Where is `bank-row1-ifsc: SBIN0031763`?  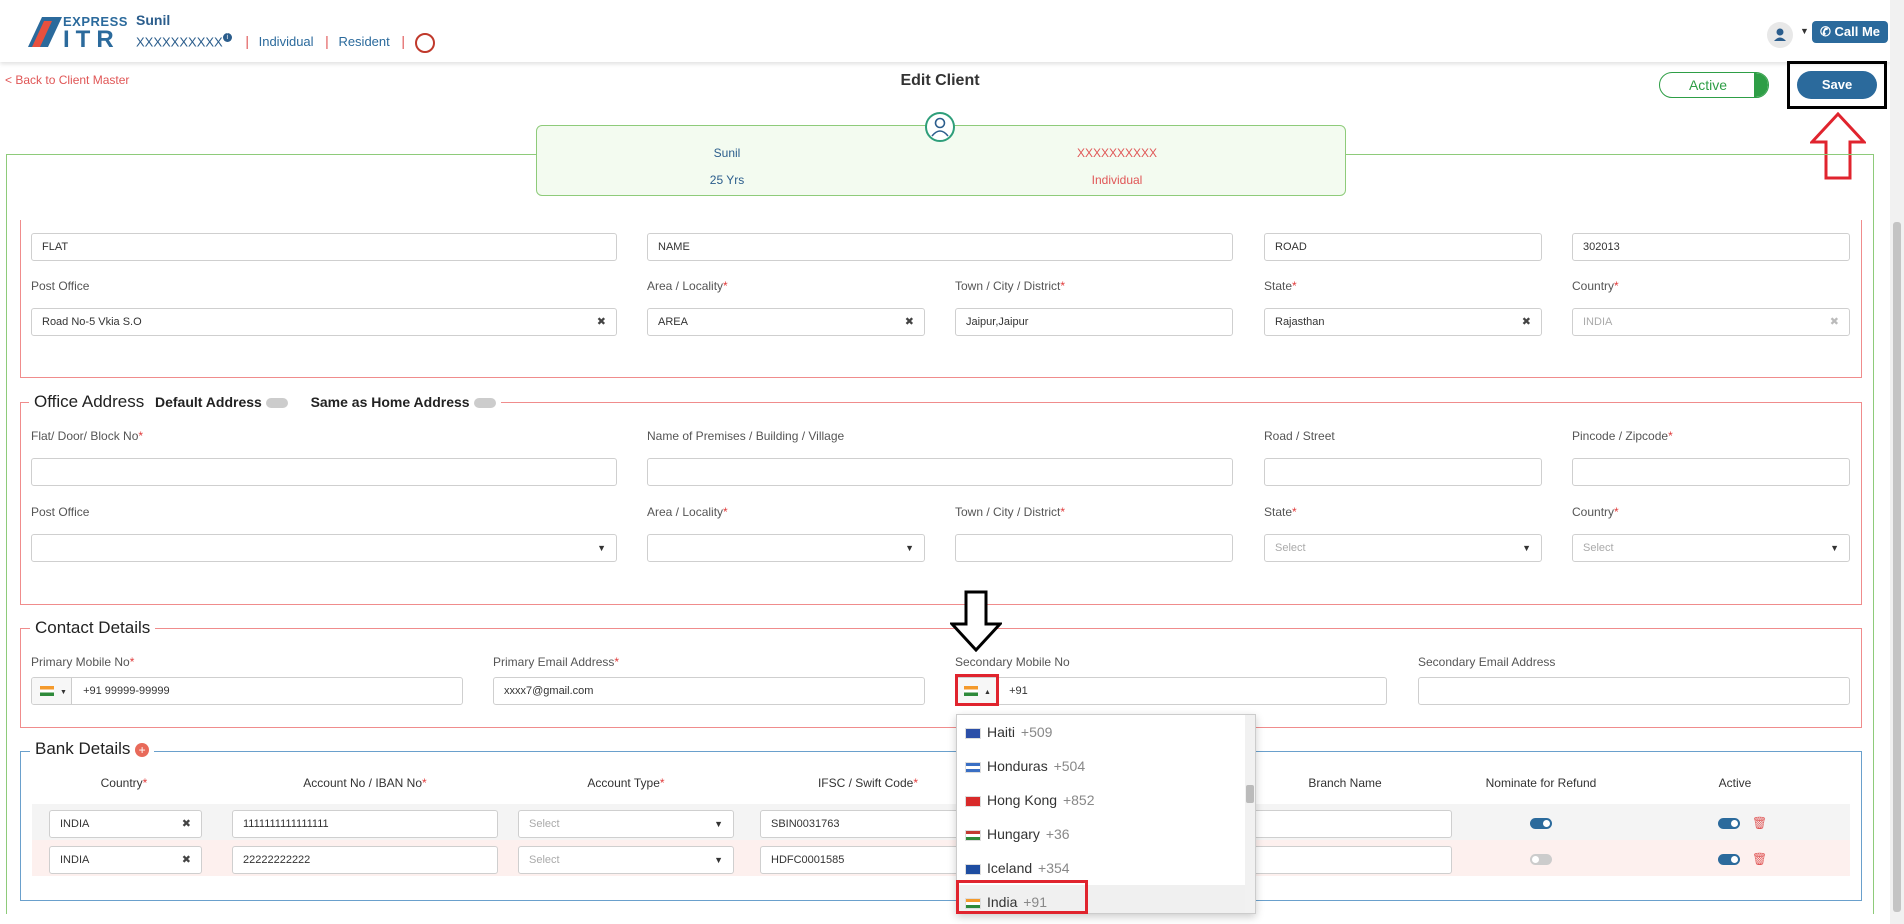
bank-row1-ifsc: SBIN0031763 is located at coordinates (860, 824).